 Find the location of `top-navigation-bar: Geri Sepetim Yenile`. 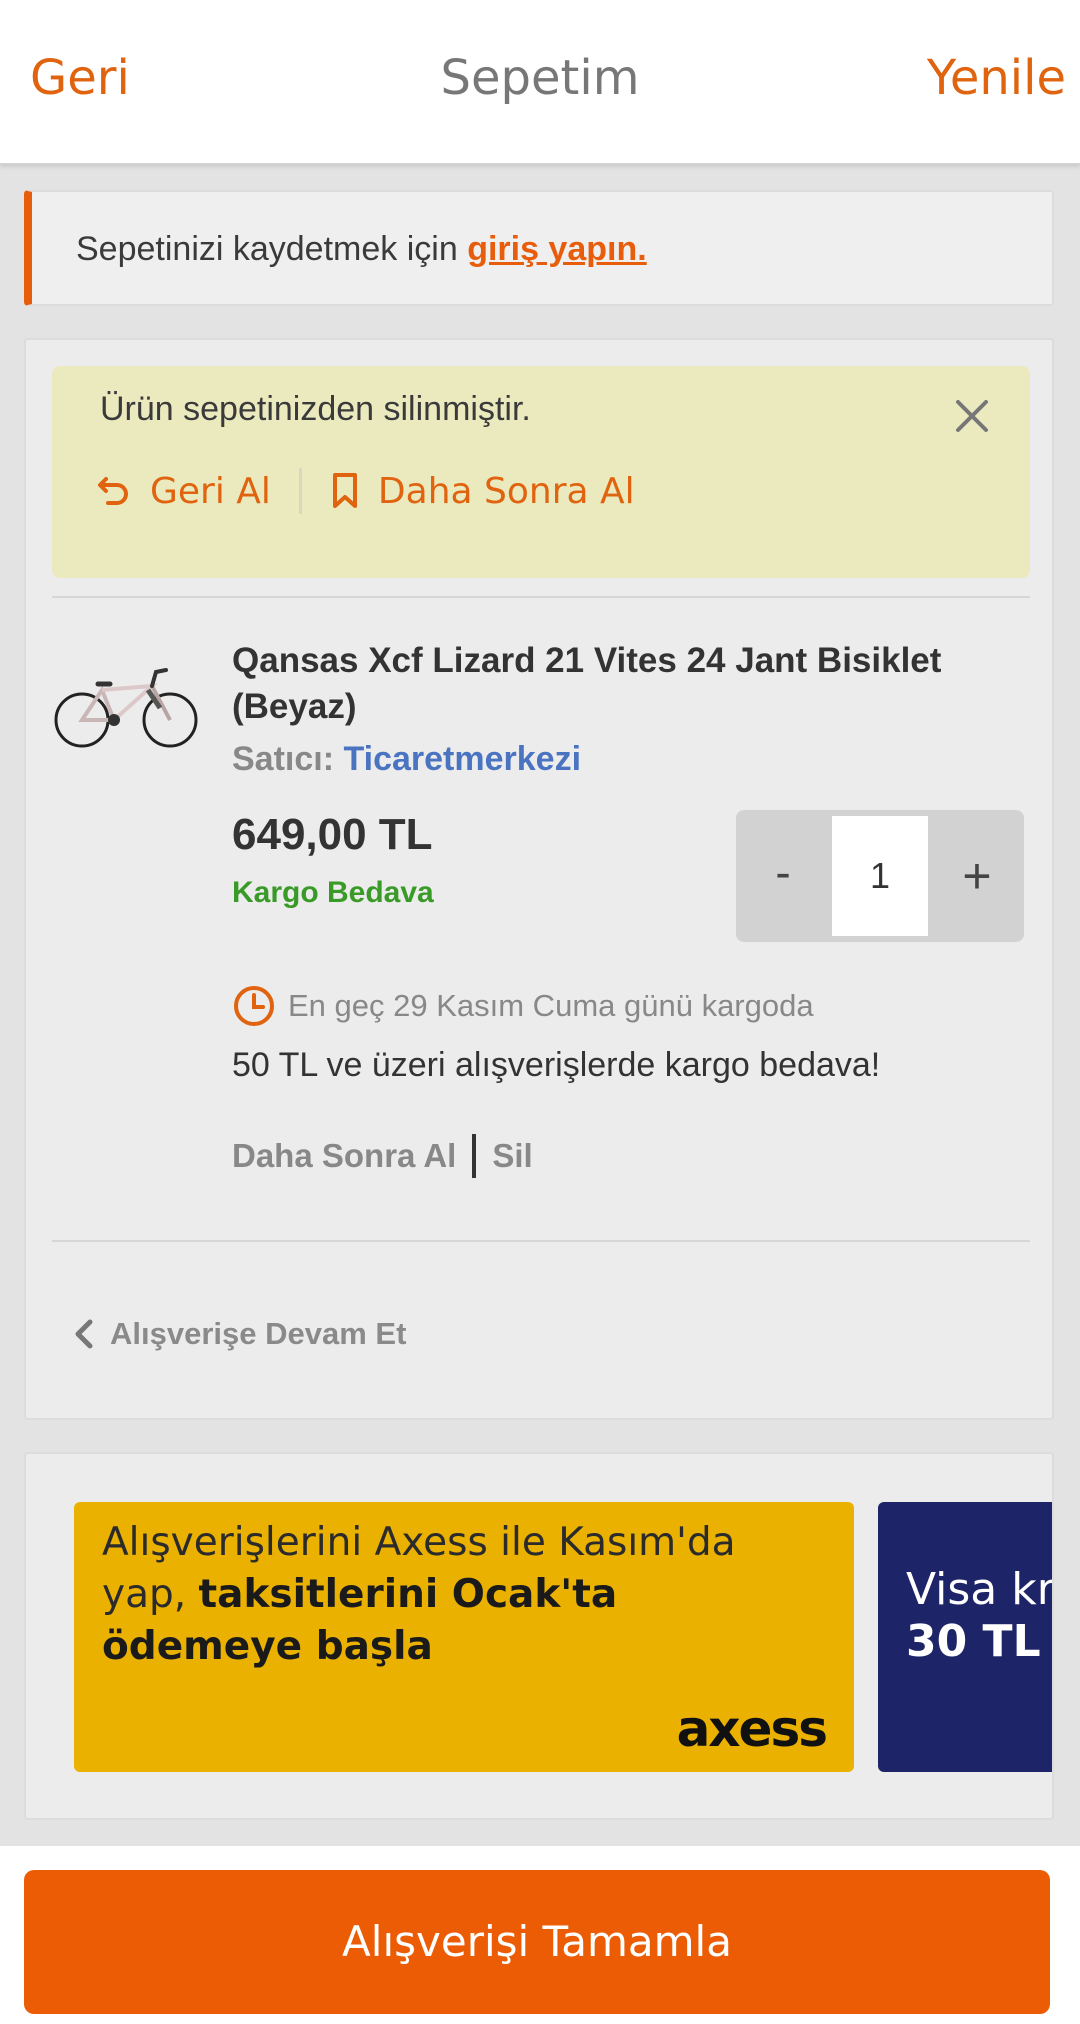

top-navigation-bar: Geri Sepetim Yenile is located at coordinates (540, 82).